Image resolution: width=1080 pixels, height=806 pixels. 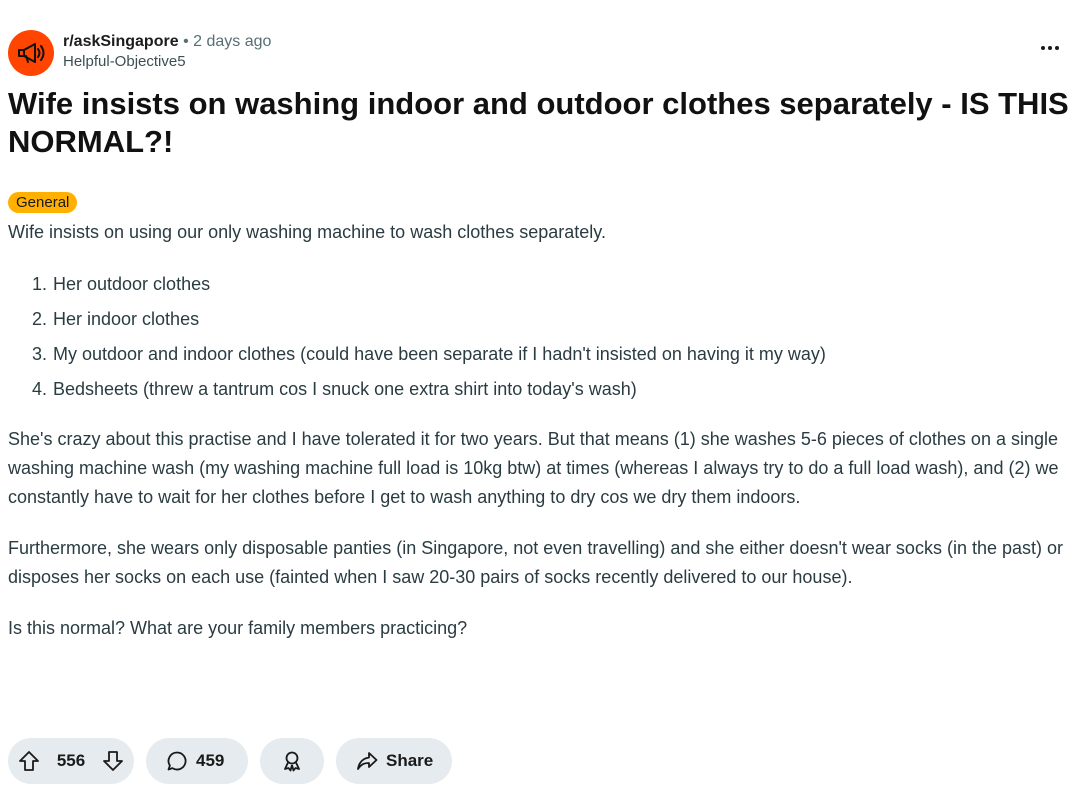 What do you see at coordinates (39, 354) in the screenshot?
I see `list-number: 3.` at bounding box center [39, 354].